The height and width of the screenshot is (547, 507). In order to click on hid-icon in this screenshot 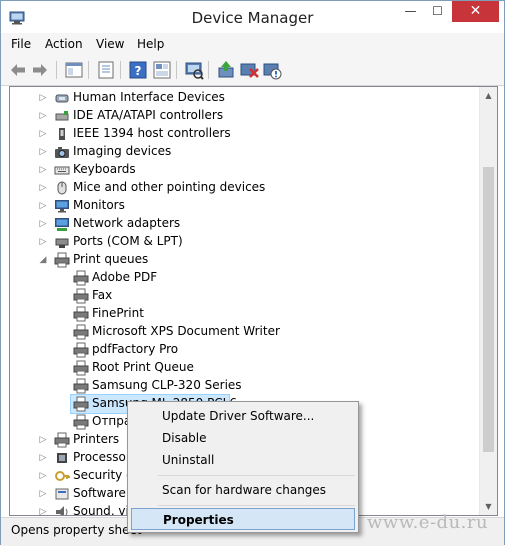, I will do `click(62, 98)`.